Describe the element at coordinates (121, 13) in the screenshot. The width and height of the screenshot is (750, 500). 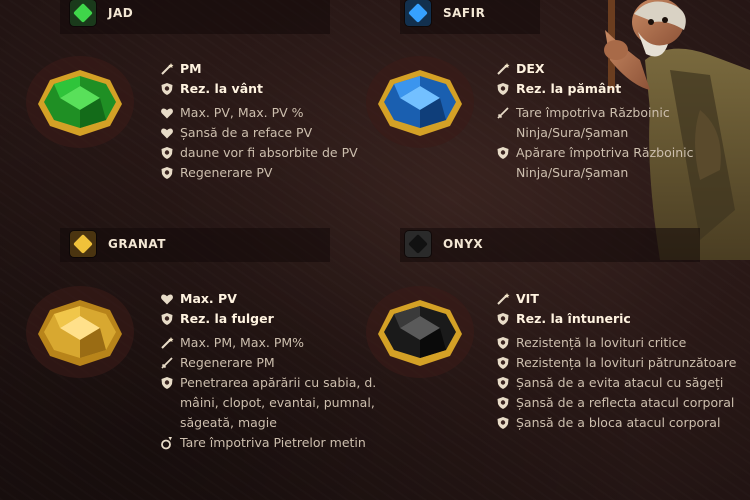
I see `jad-title: JAD` at that location.